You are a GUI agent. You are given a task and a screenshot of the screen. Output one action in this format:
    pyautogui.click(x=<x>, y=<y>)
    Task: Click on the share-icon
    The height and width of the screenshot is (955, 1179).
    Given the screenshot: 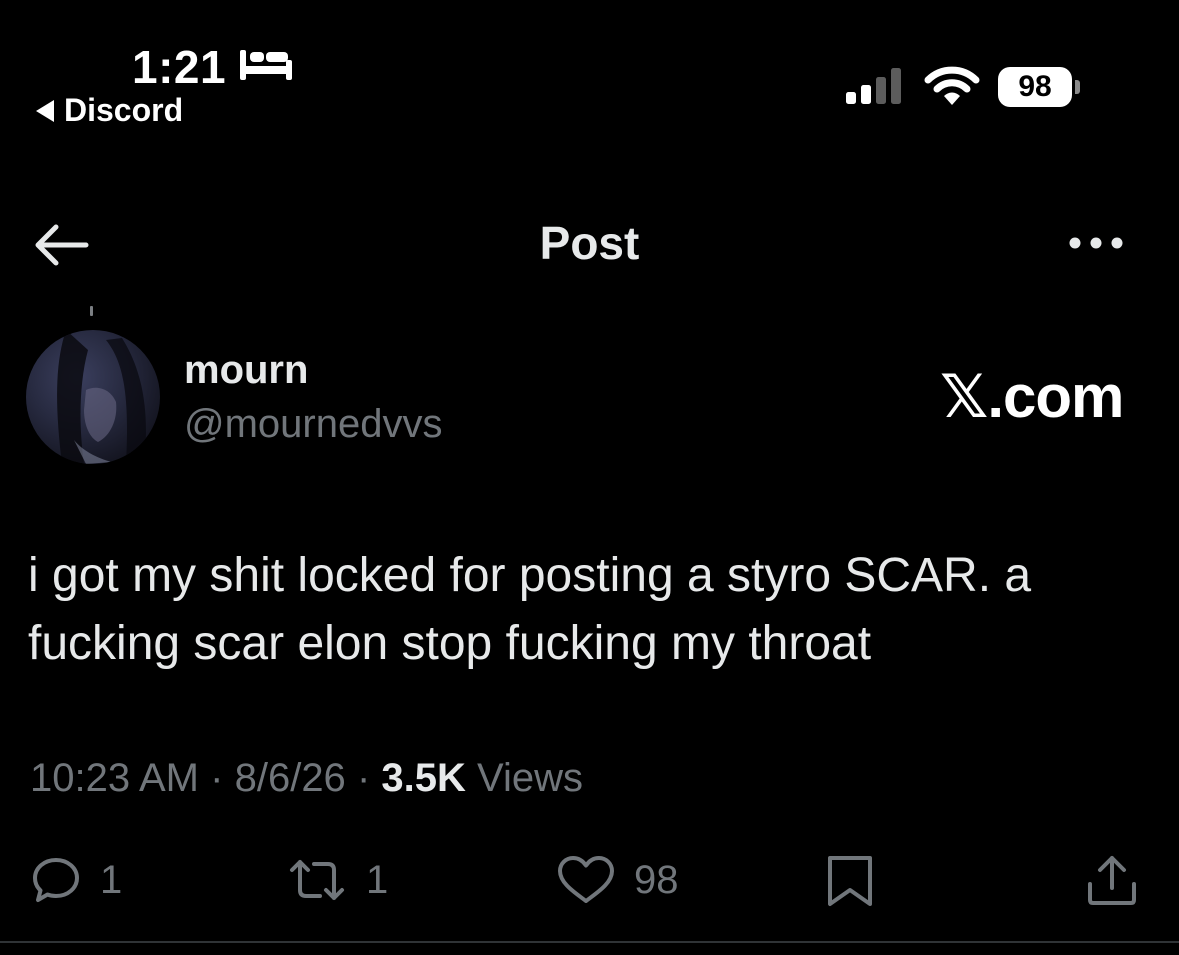 What is the action you would take?
    pyautogui.click(x=1112, y=880)
    